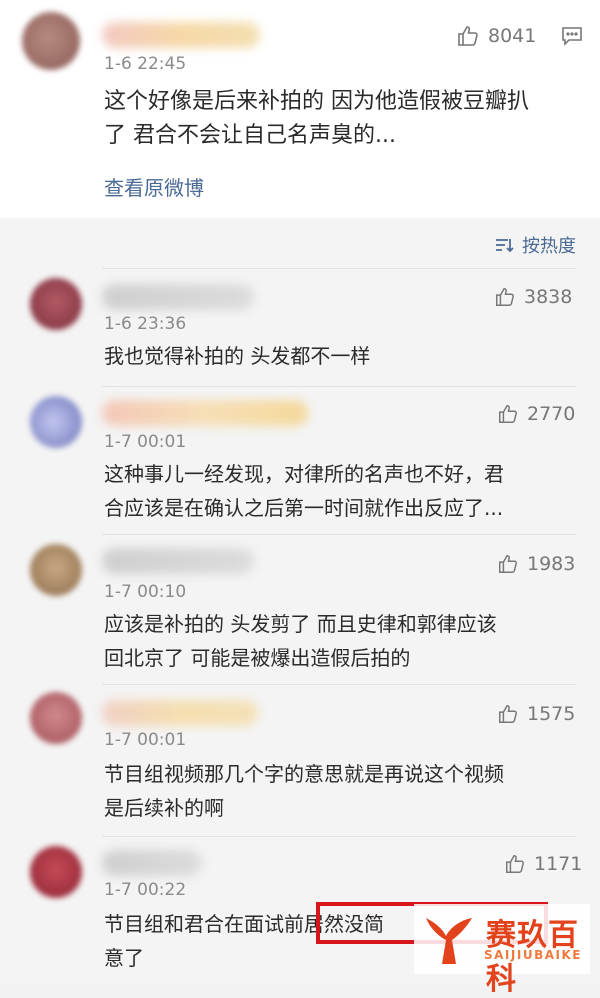  I want to click on timestamp: 1-7 00:10, so click(145, 592).